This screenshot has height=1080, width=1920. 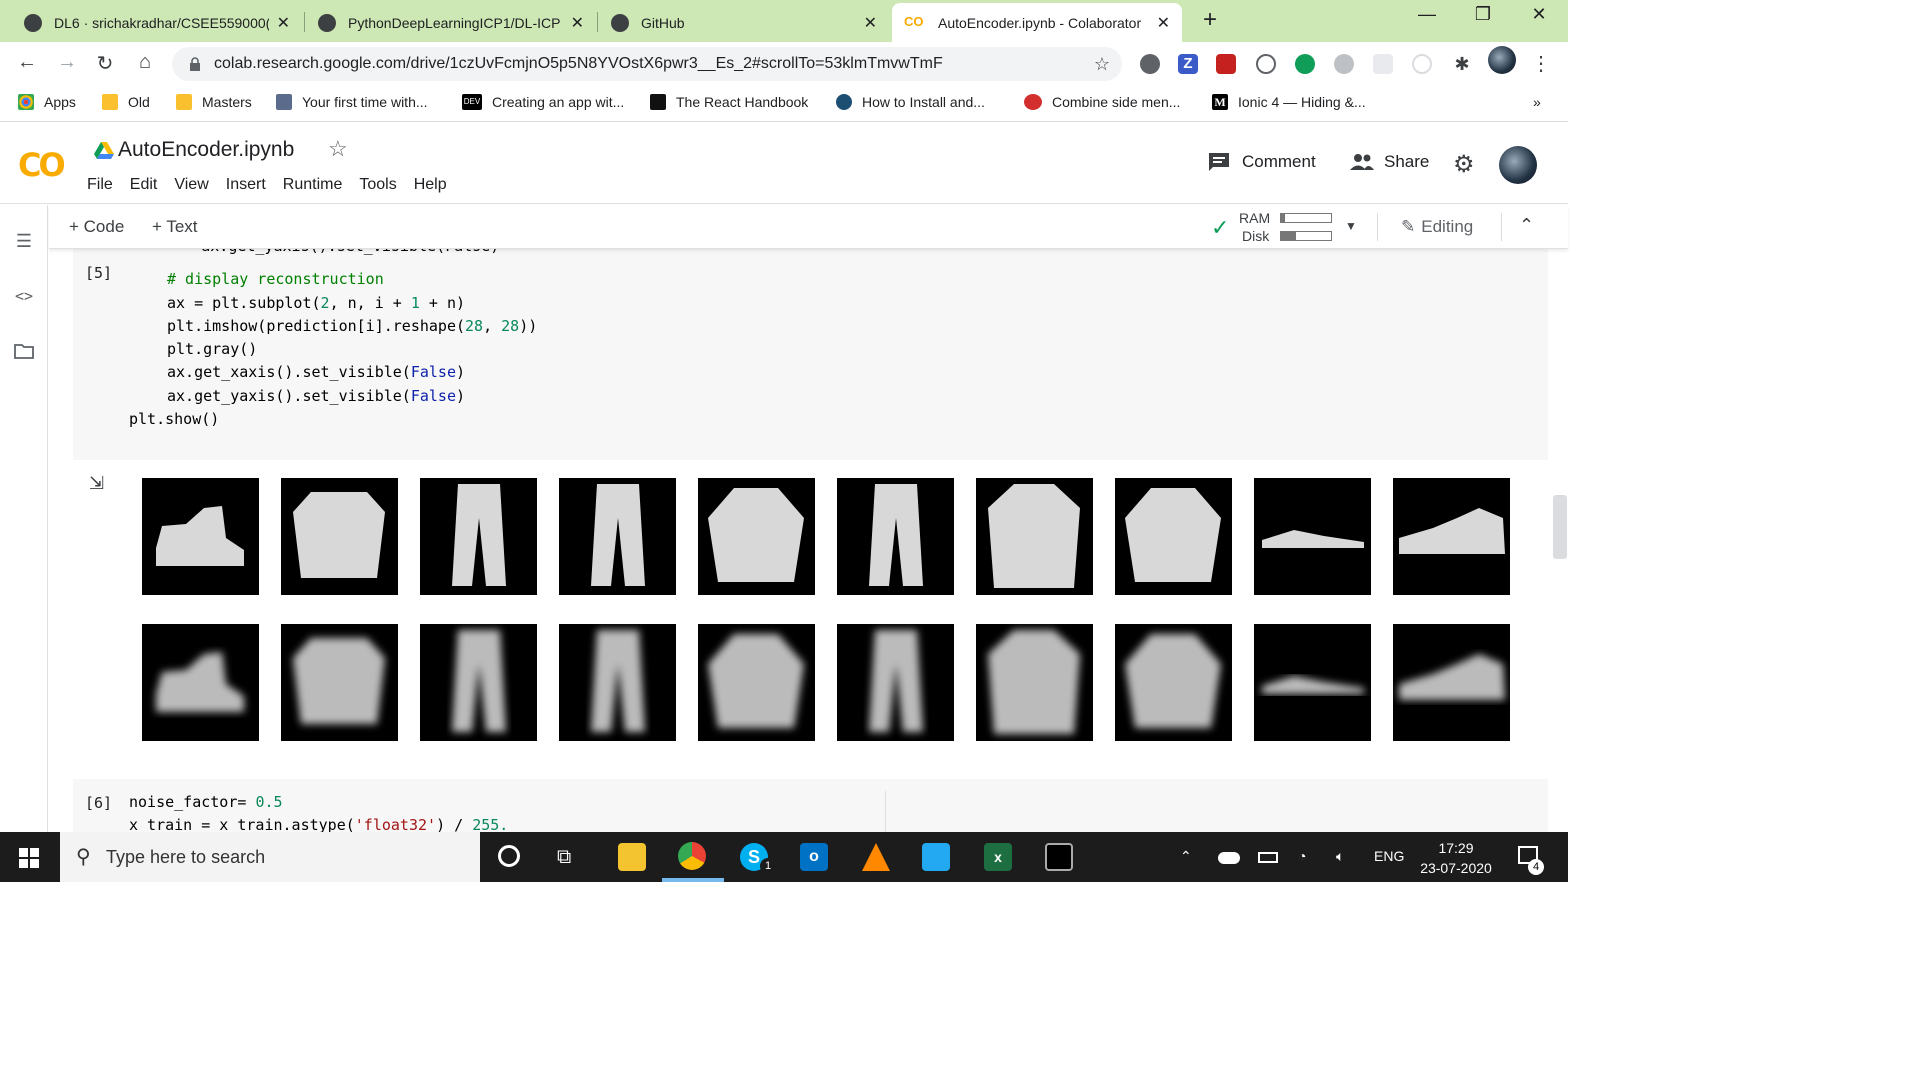 I want to click on minimize-icon: —, so click(x=1427, y=14).